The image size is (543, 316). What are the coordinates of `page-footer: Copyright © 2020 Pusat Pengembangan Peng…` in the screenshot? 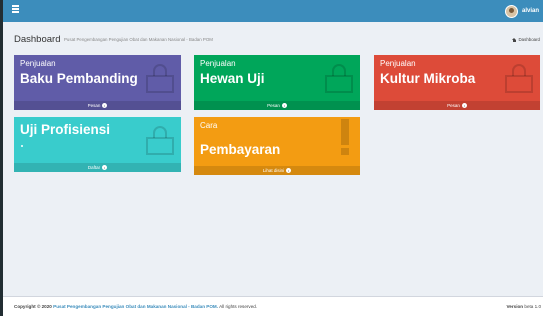 It's located at (273, 306).